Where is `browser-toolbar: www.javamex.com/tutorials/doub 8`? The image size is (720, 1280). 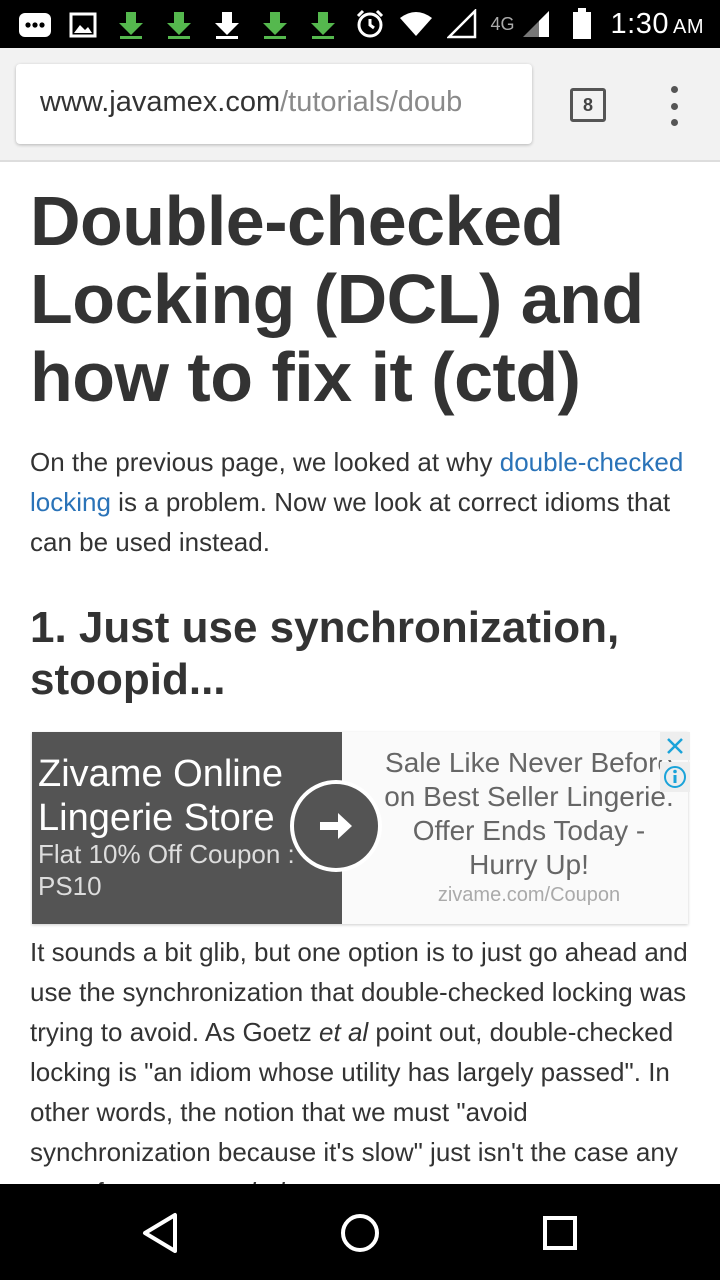
browser-toolbar: www.javamex.com/tutorials/doub 8 is located at coordinates (360, 105).